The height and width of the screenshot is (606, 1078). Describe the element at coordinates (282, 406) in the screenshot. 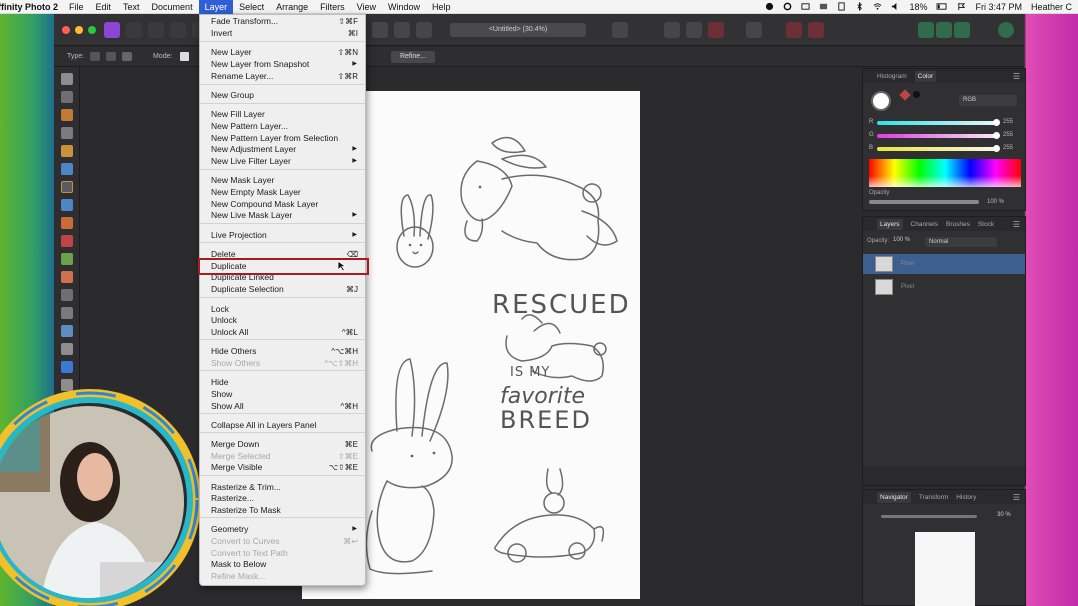

I see `menu-item-show-all: Show All ^⌘H` at that location.